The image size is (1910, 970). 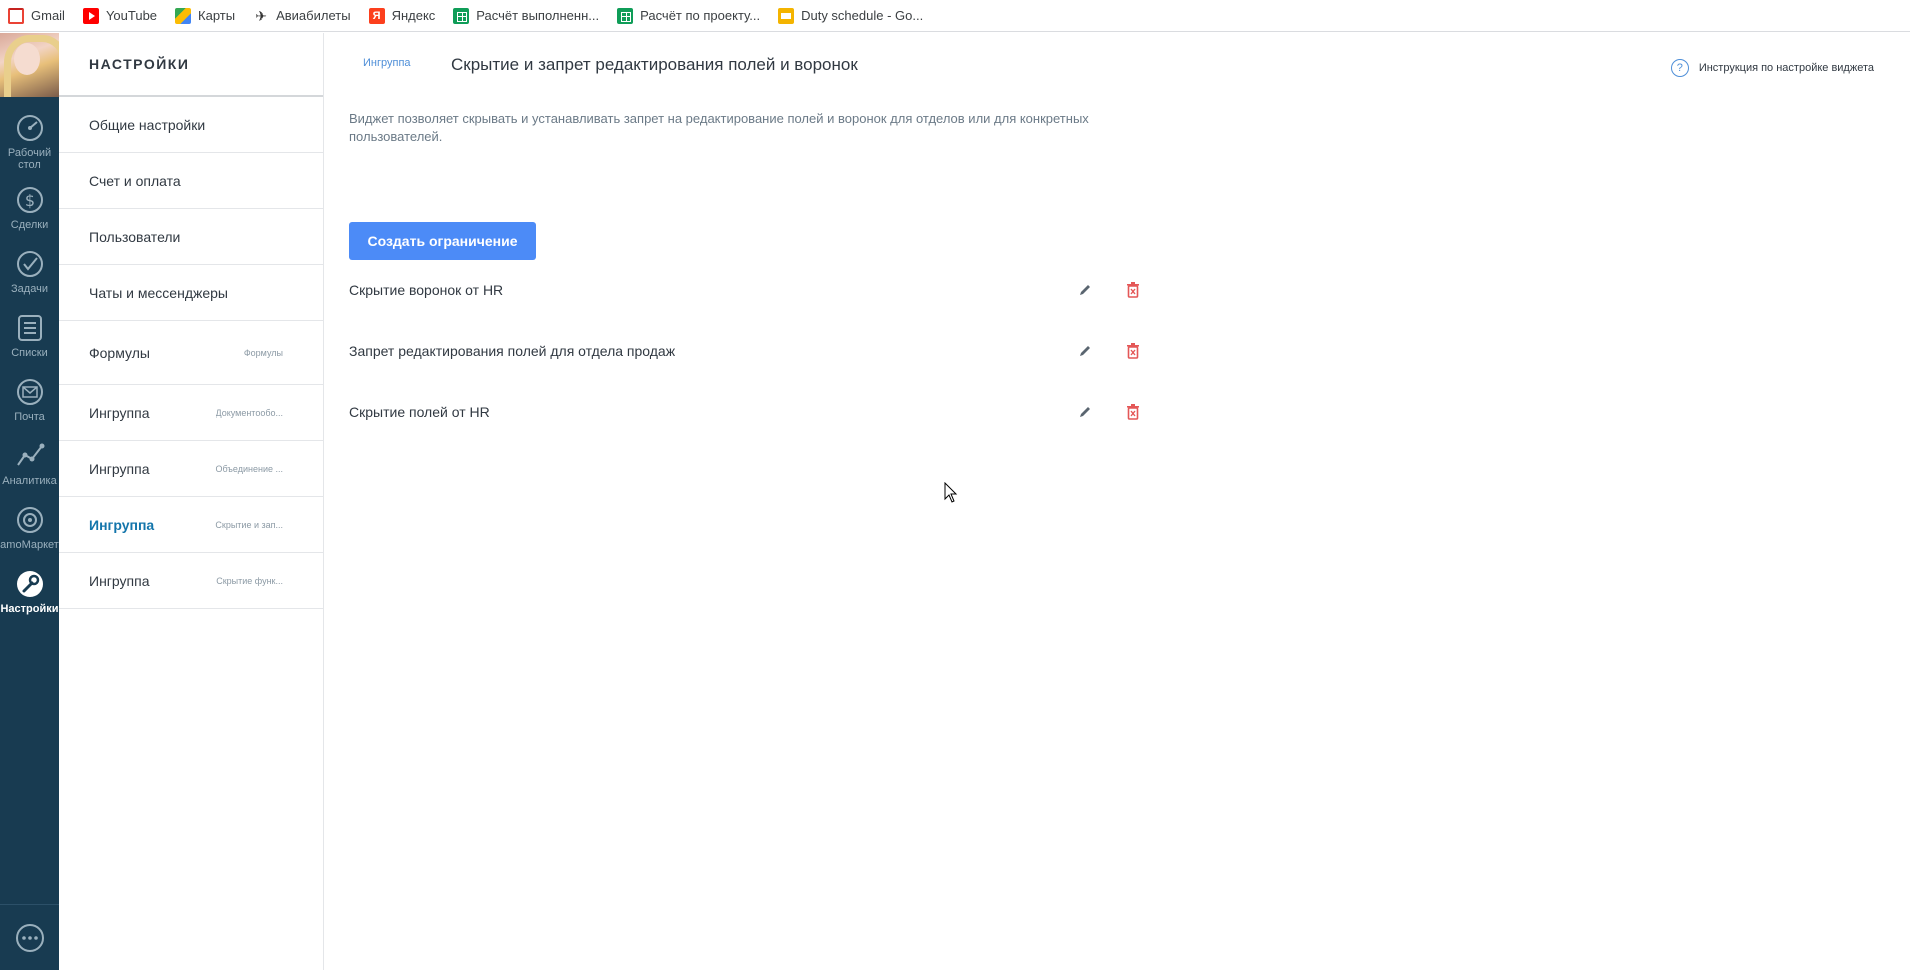 What do you see at coordinates (29, 520) in the screenshot?
I see `market-icon` at bounding box center [29, 520].